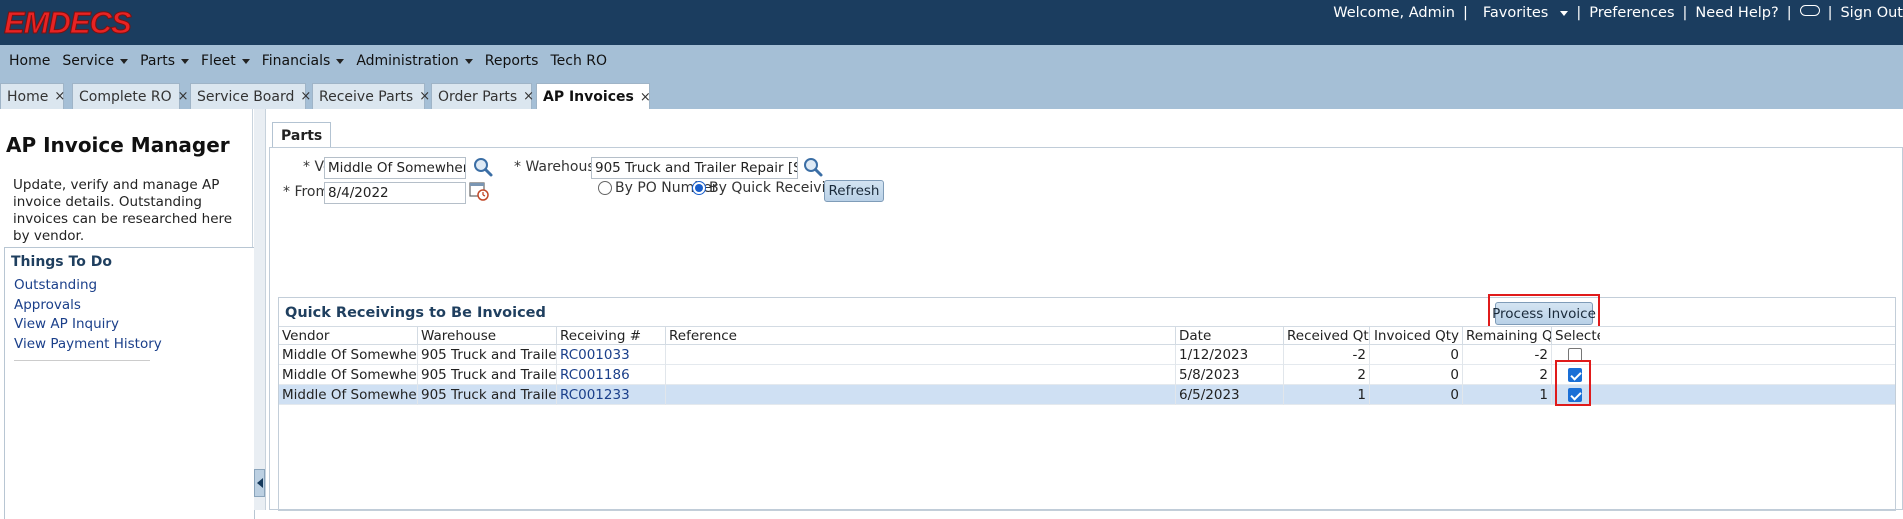 This screenshot has width=1903, height=519. Describe the element at coordinates (1631, 13) in the screenshot. I see `preferences-link: Preferences` at that location.